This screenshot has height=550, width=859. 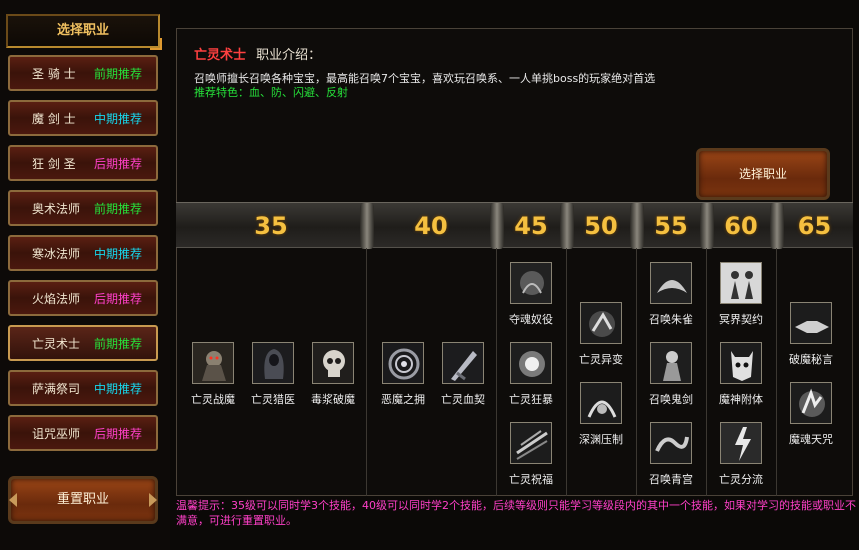 I want to click on skill-summon-vermilion-bird: 召唤朱雀, so click(x=671, y=294).